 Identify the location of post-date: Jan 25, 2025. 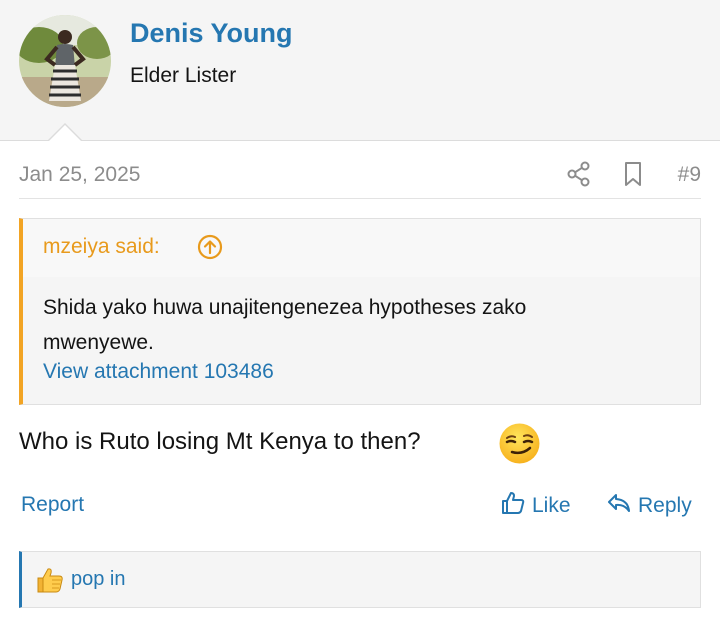
(79, 175).